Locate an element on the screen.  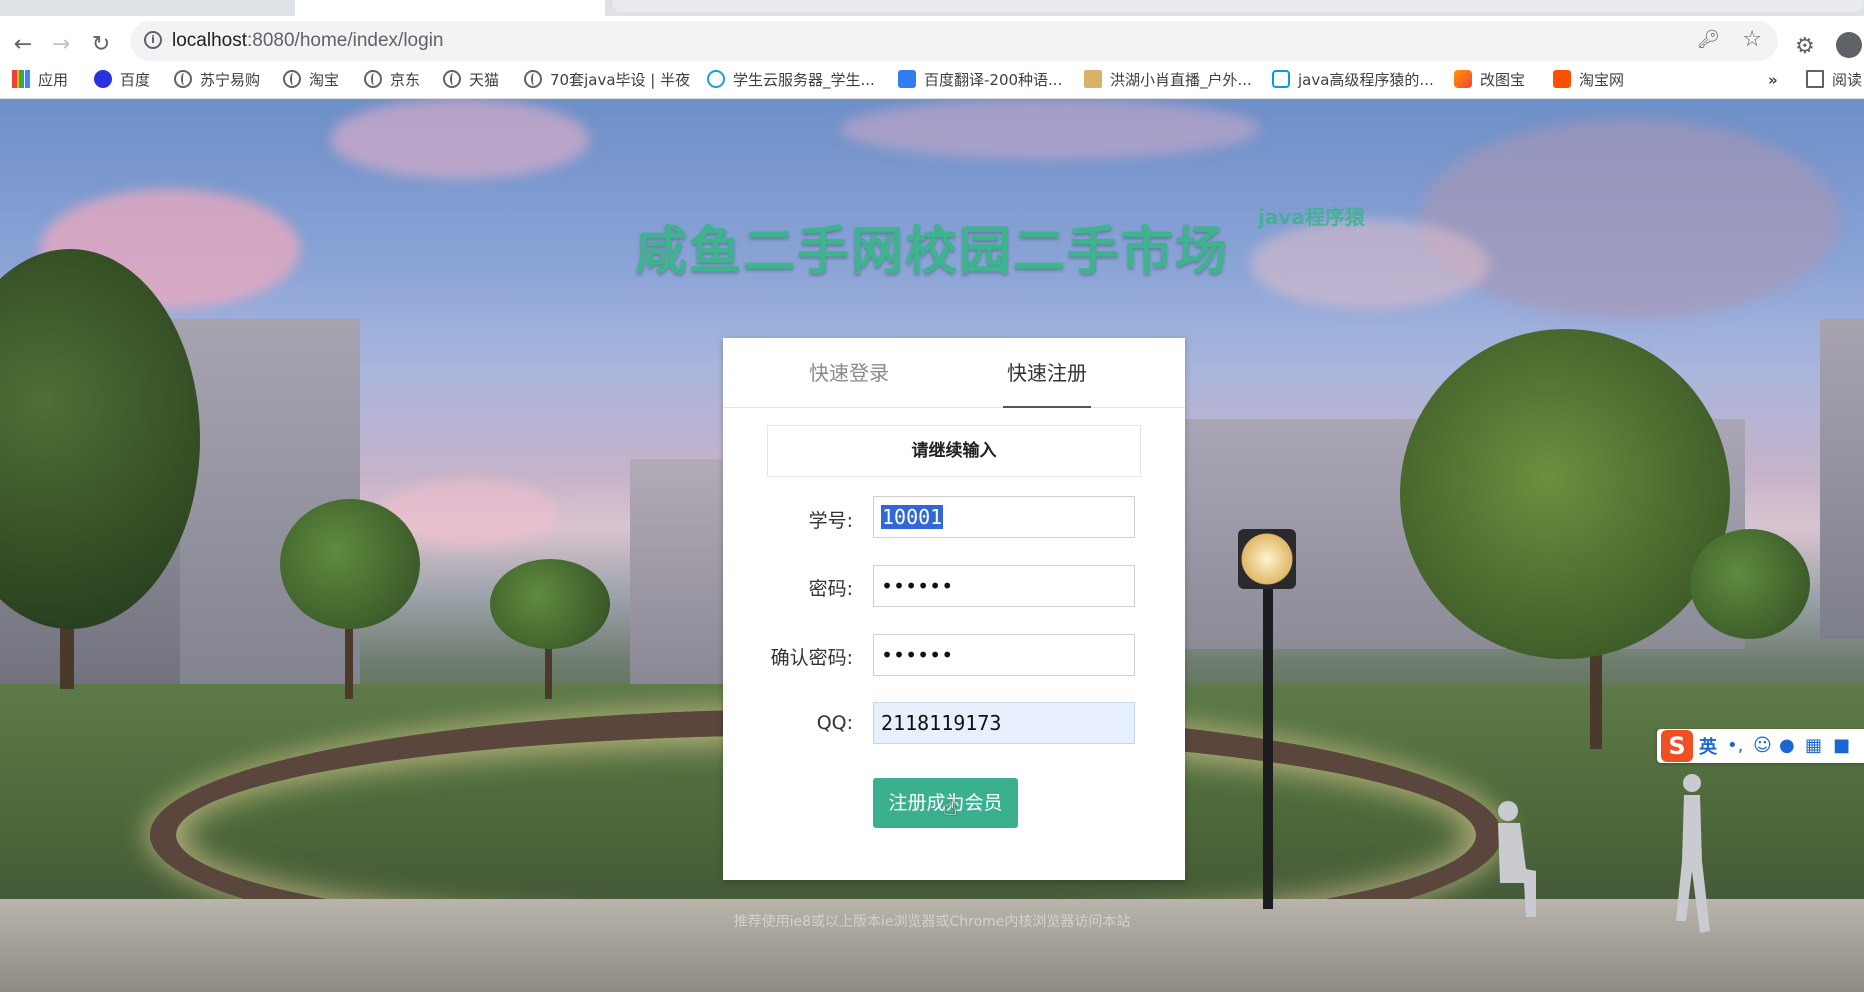
bookmark-suning: 苏宁易购 is located at coordinates (217, 80).